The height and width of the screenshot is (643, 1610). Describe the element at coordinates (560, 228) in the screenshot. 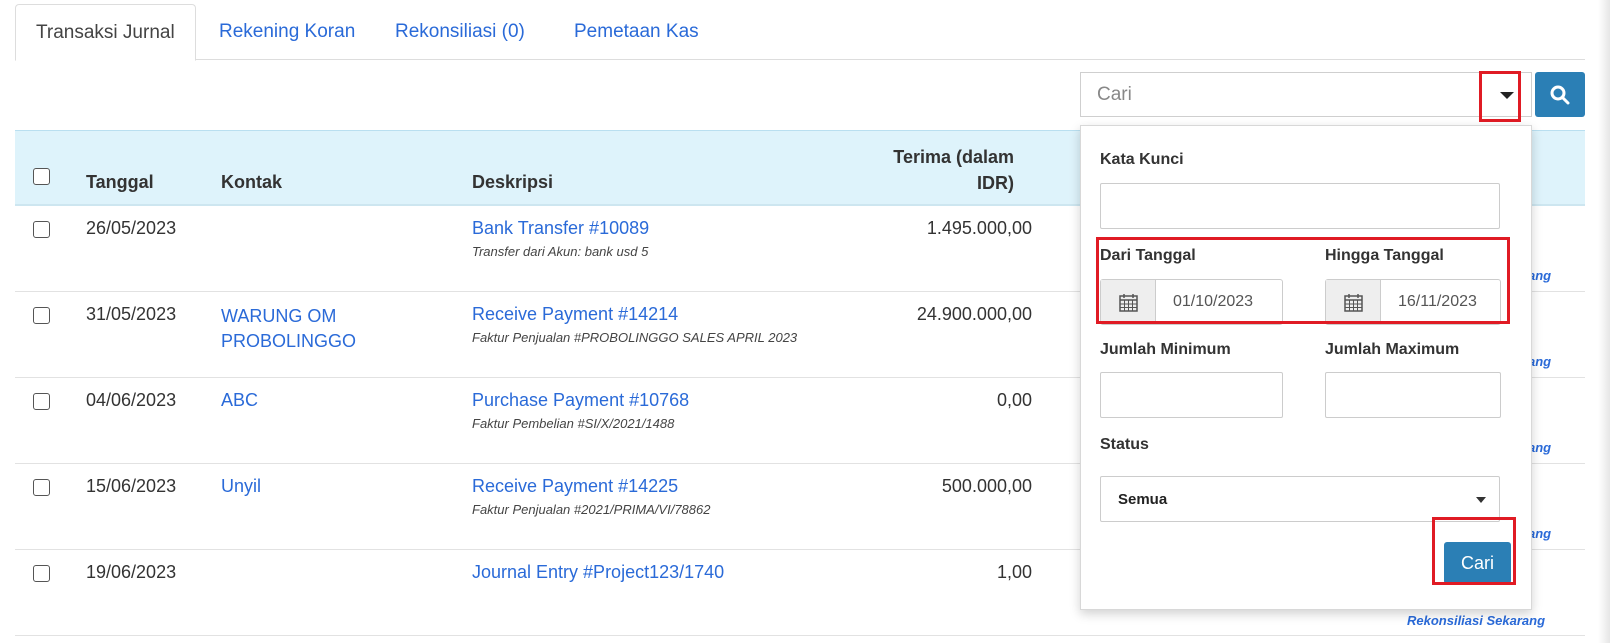

I see `row-description-link: Bank Transfer #10089` at that location.